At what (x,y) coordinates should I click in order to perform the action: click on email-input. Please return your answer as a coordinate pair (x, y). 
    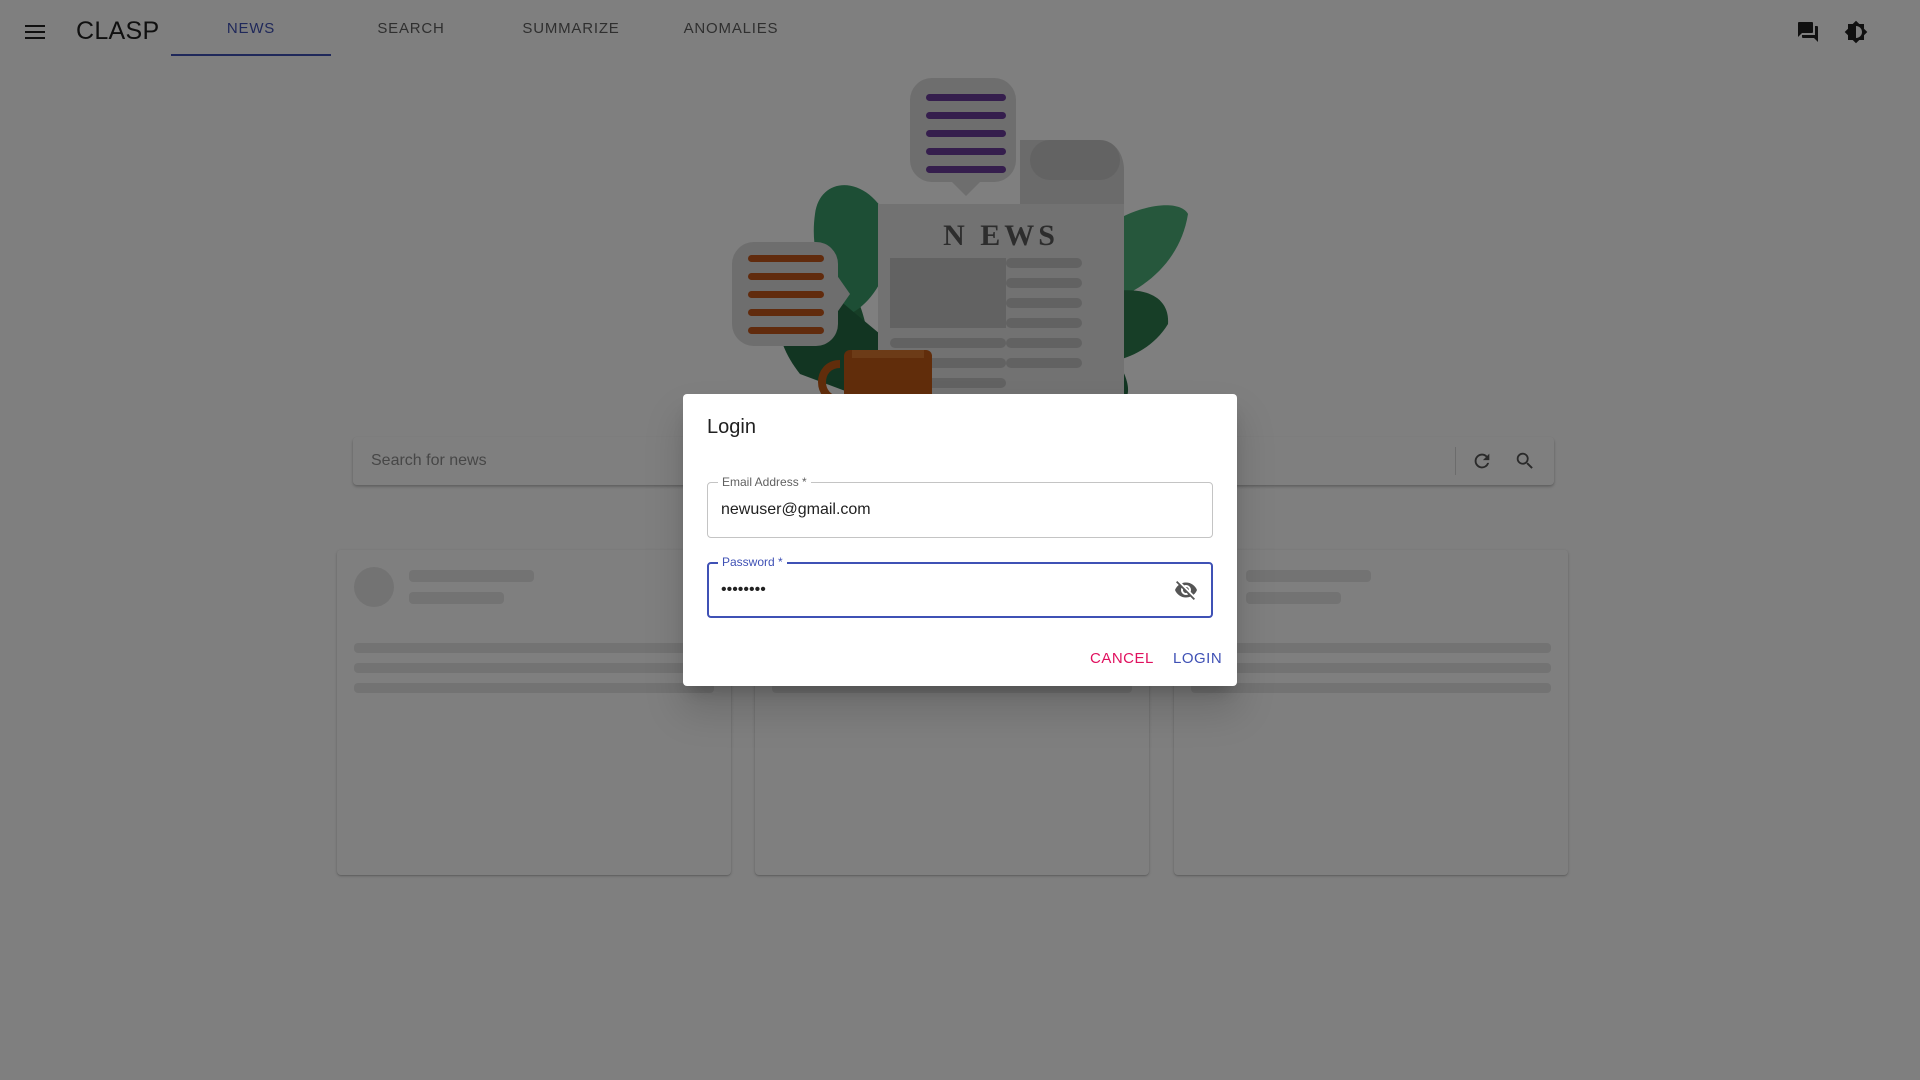
    Looking at the image, I should click on (941, 510).